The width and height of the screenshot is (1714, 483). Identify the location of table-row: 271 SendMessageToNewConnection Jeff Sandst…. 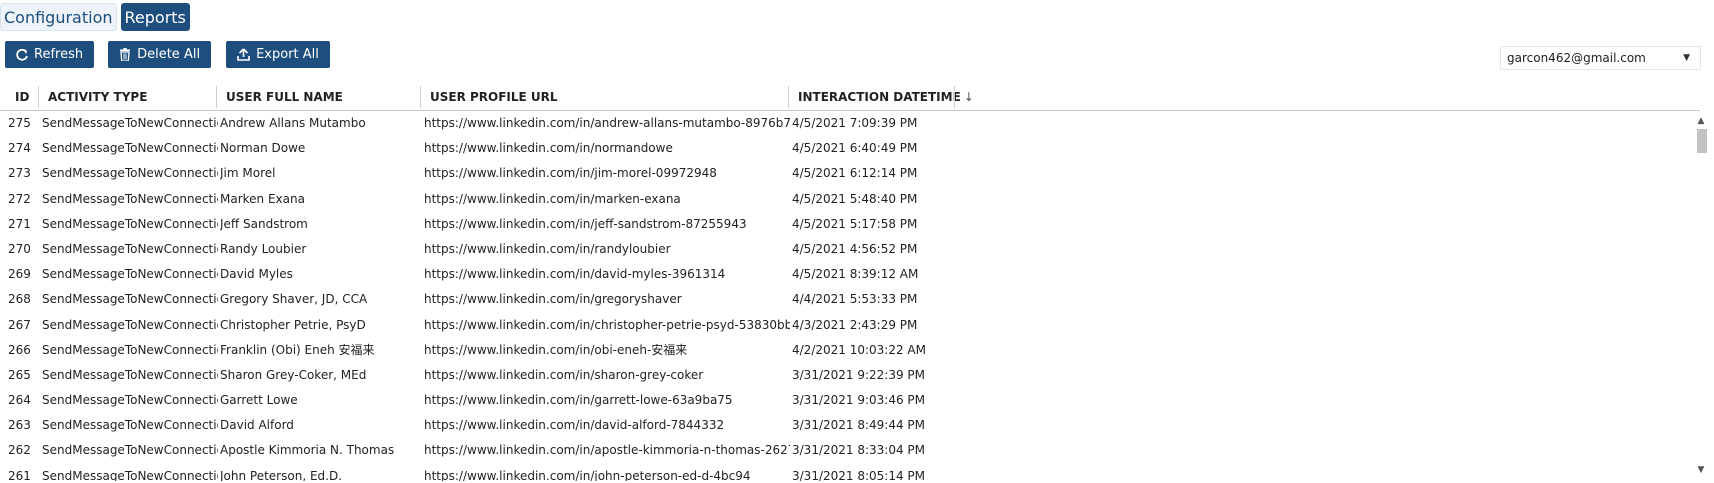
(845, 224).